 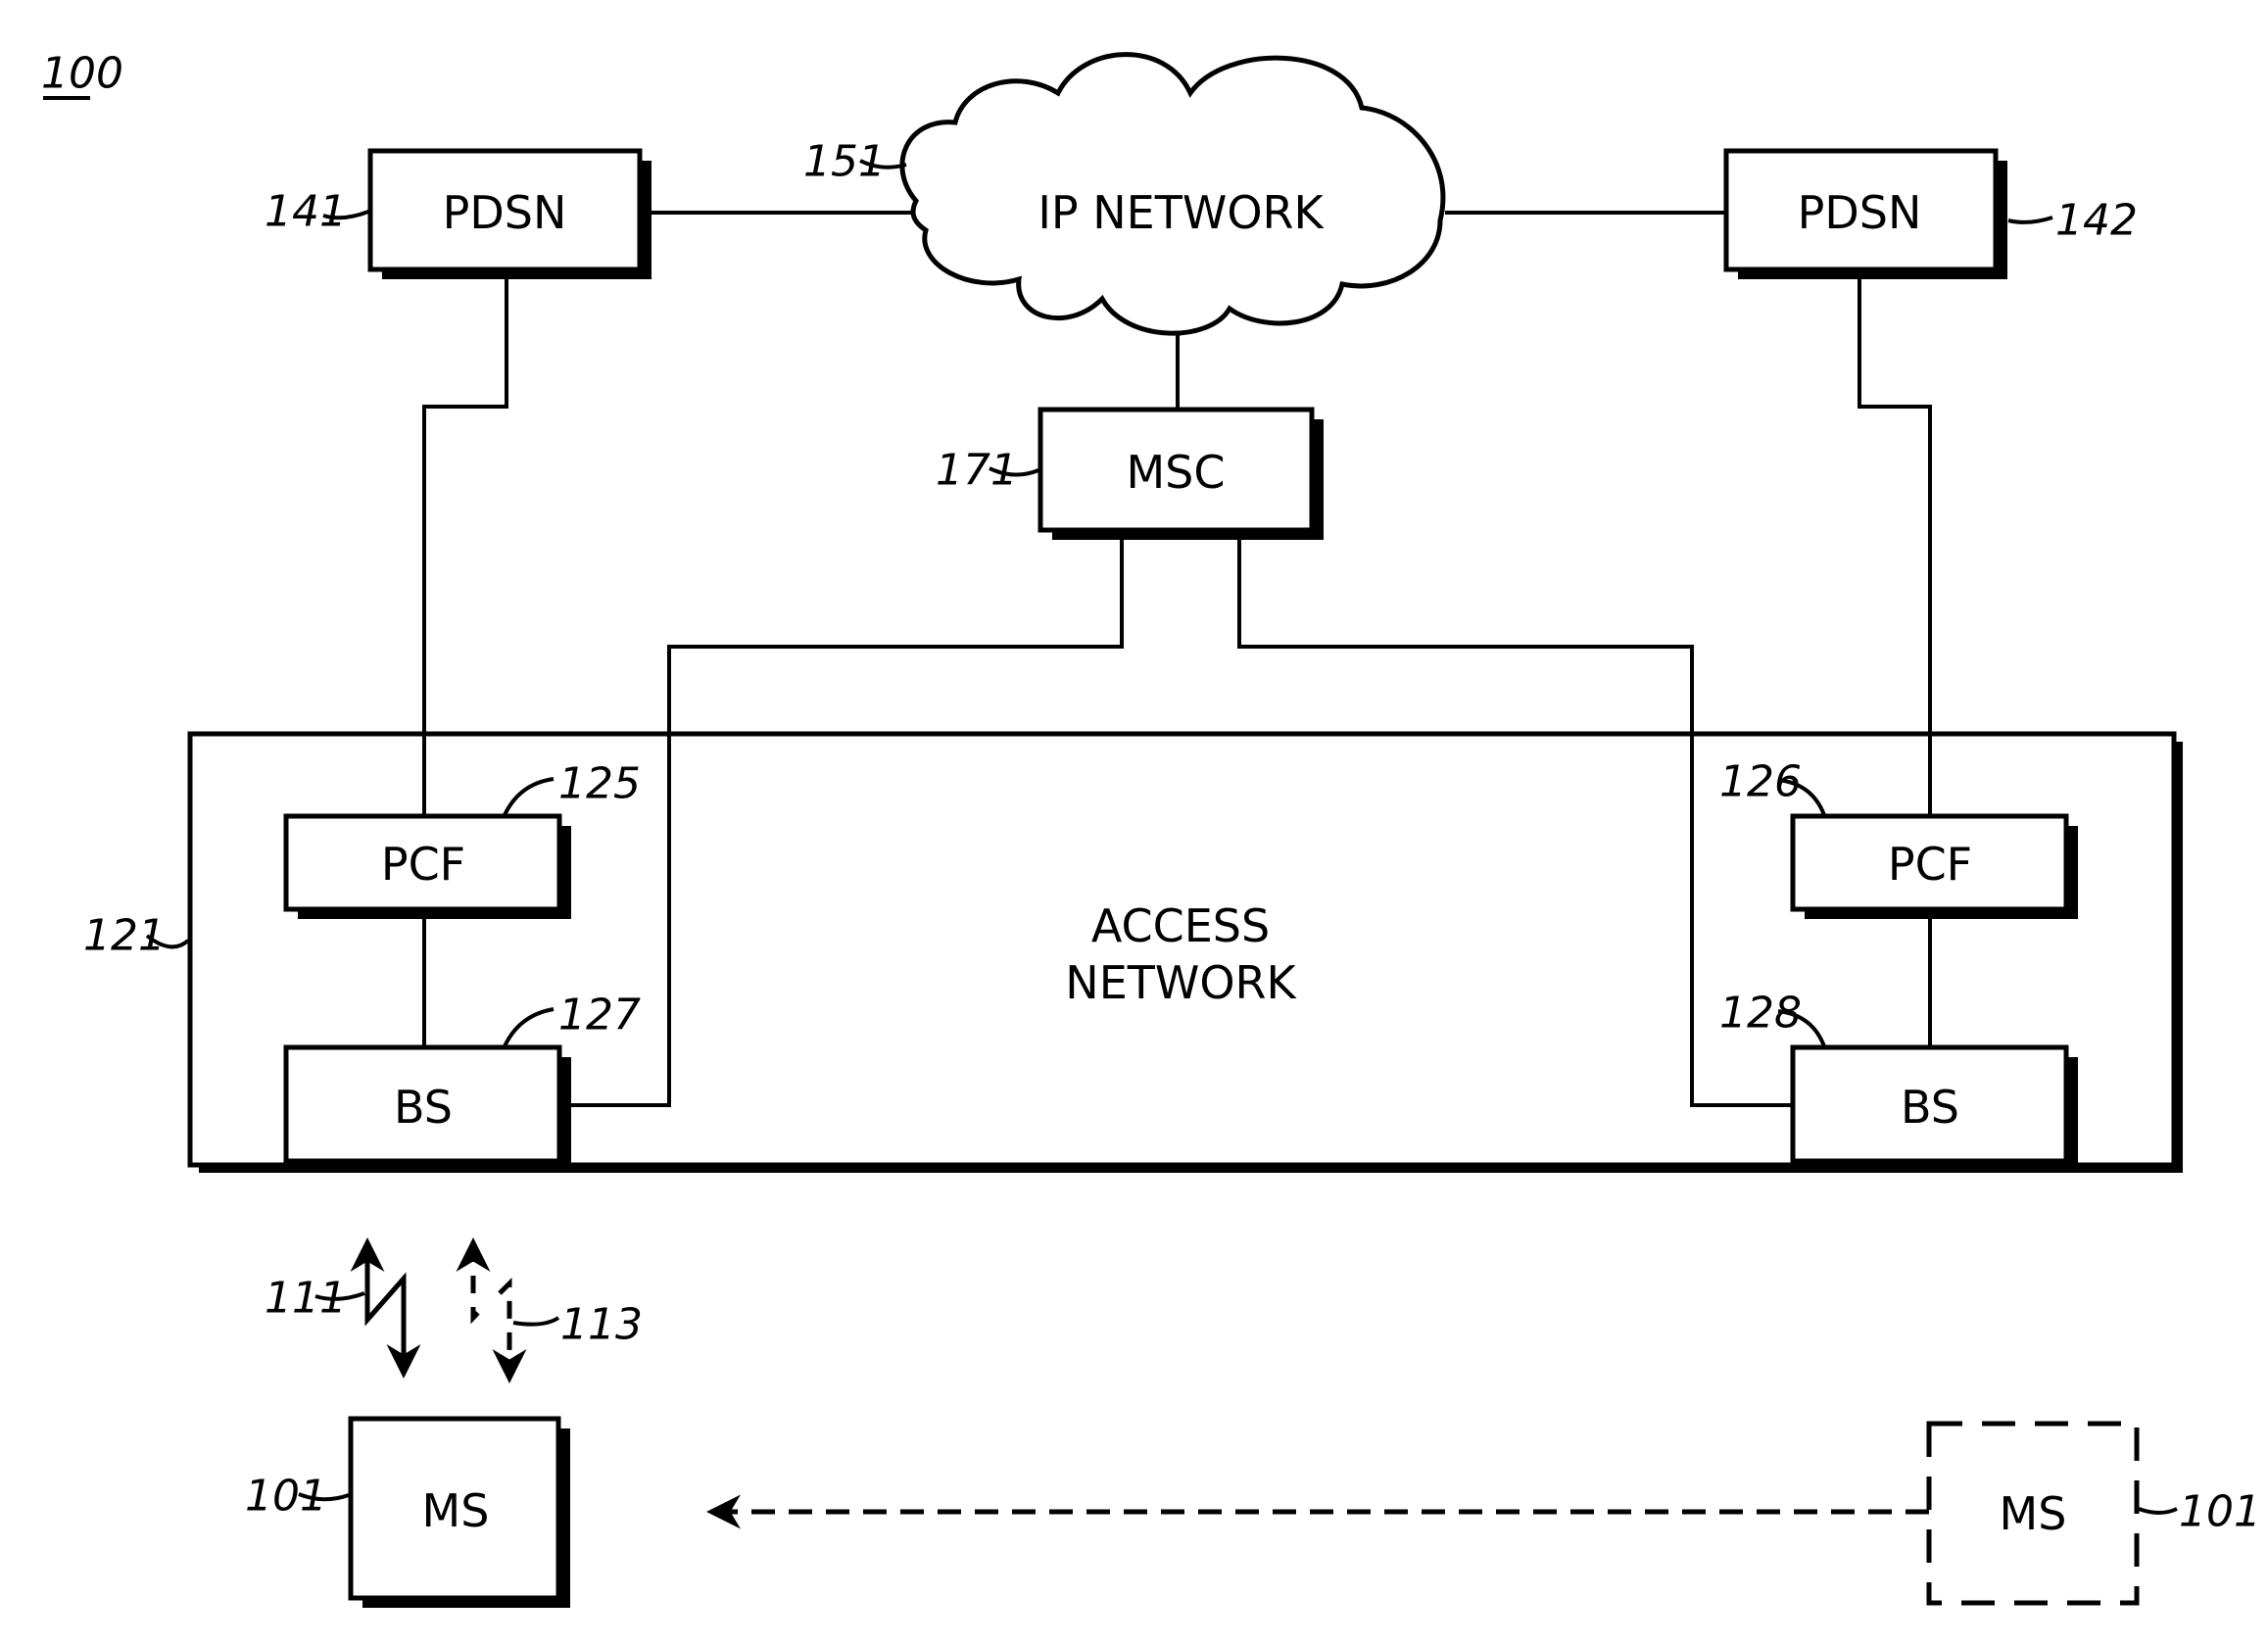 What do you see at coordinates (1175, 472) in the screenshot?
I see `msc-label: MSC` at bounding box center [1175, 472].